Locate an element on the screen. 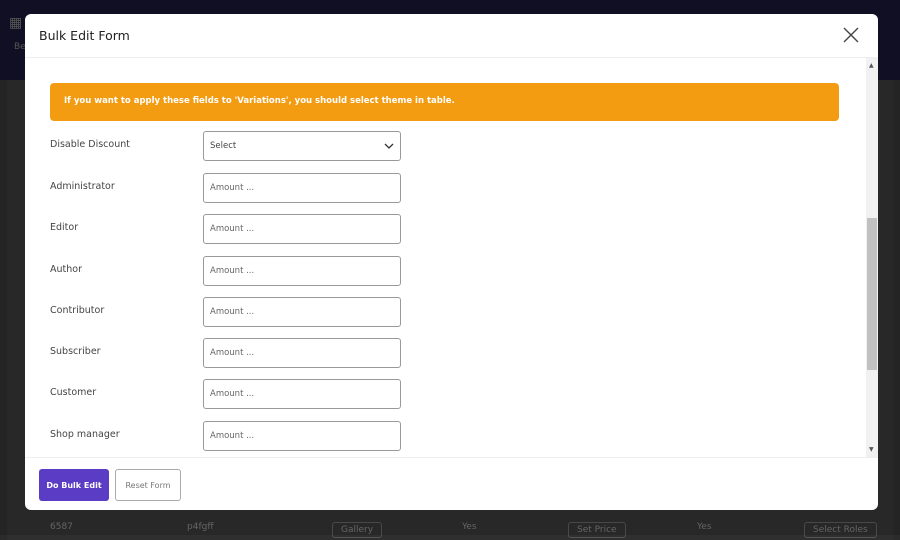 The image size is (900, 540). reset-form-button: Reset Form is located at coordinates (148, 485).